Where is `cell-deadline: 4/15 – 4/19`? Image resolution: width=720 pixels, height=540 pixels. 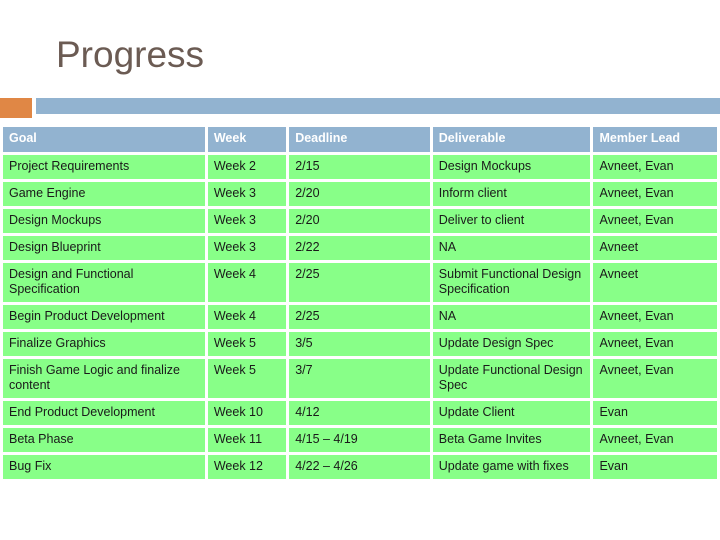
cell-deadline: 4/15 – 4/19 is located at coordinates (359, 440).